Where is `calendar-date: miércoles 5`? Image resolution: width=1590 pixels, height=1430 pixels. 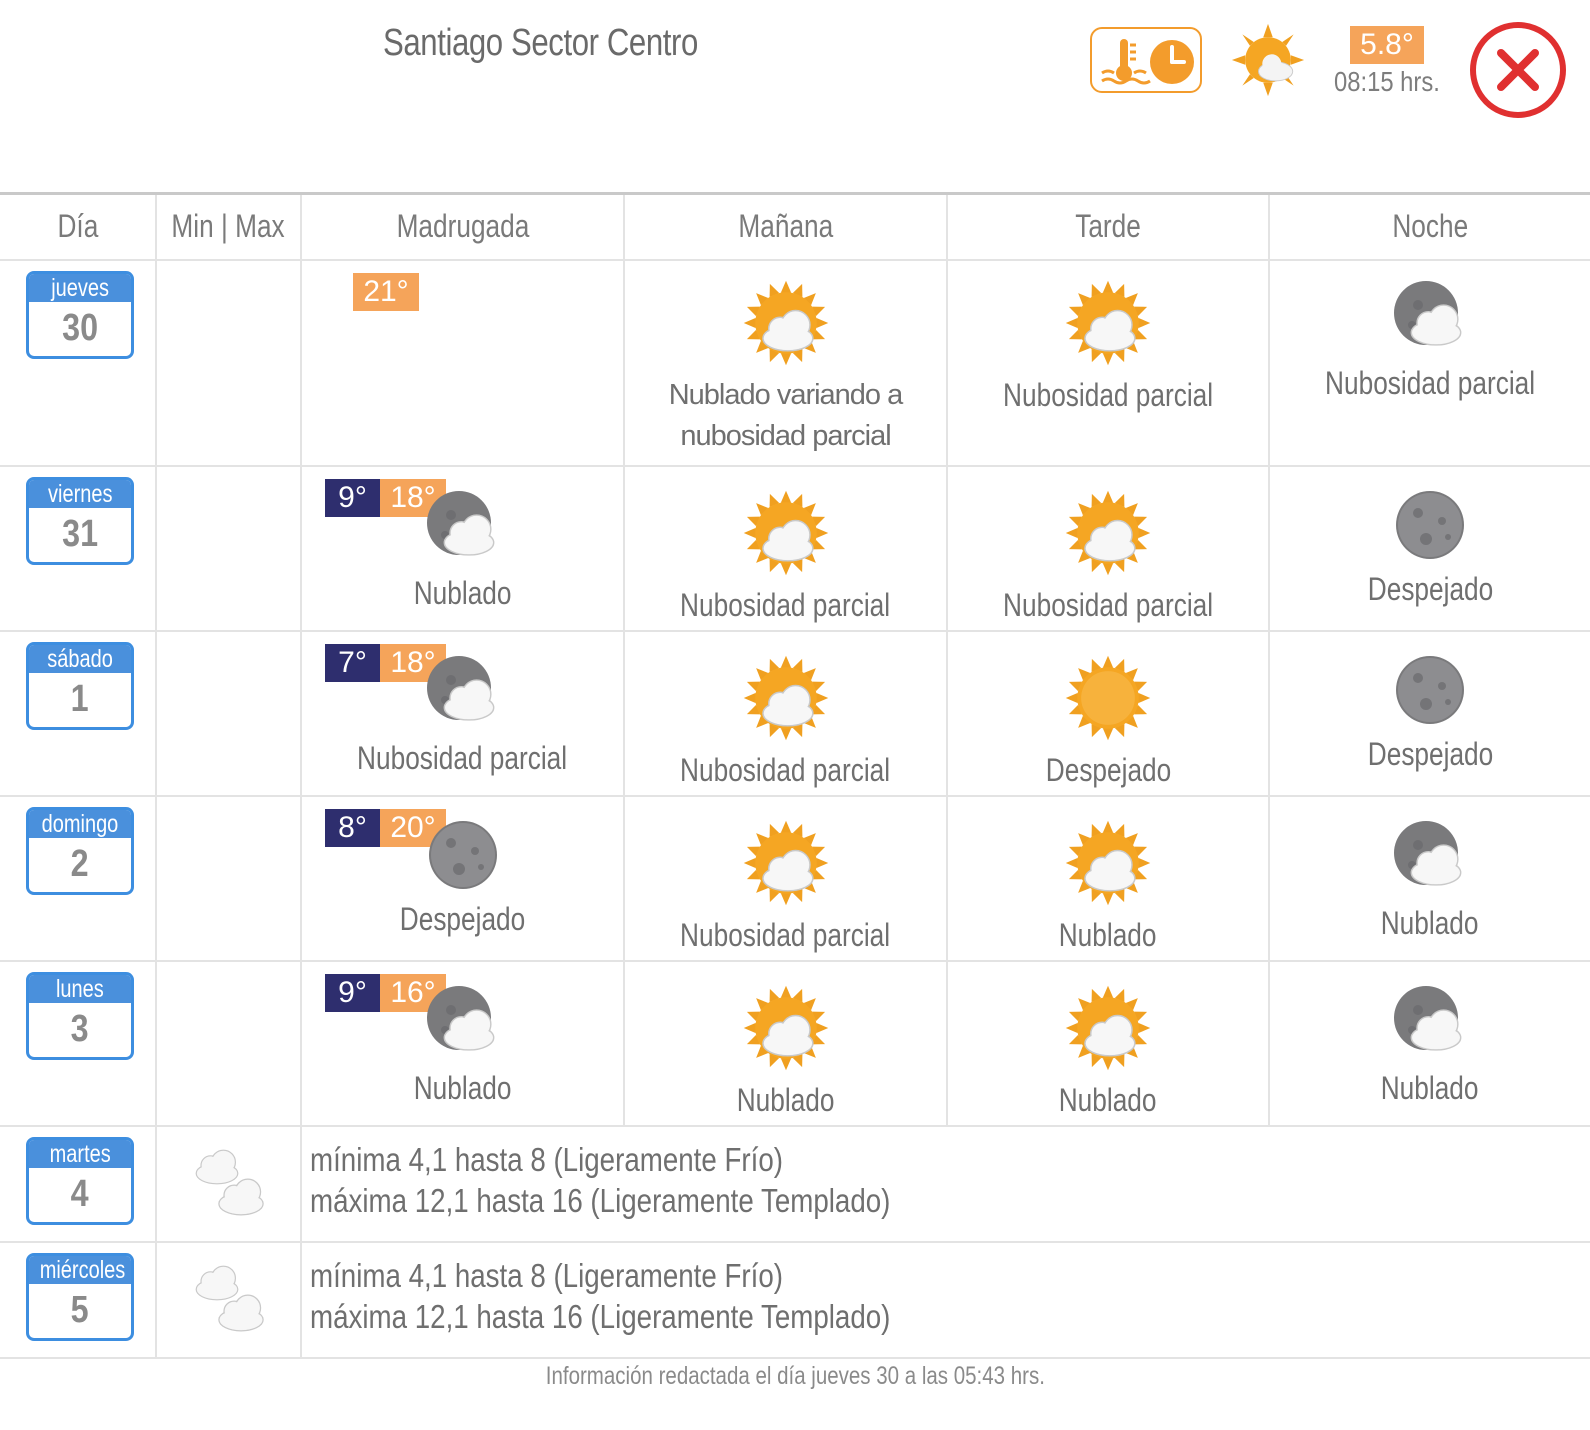
calendar-date: miércoles 5 is located at coordinates (80, 1297).